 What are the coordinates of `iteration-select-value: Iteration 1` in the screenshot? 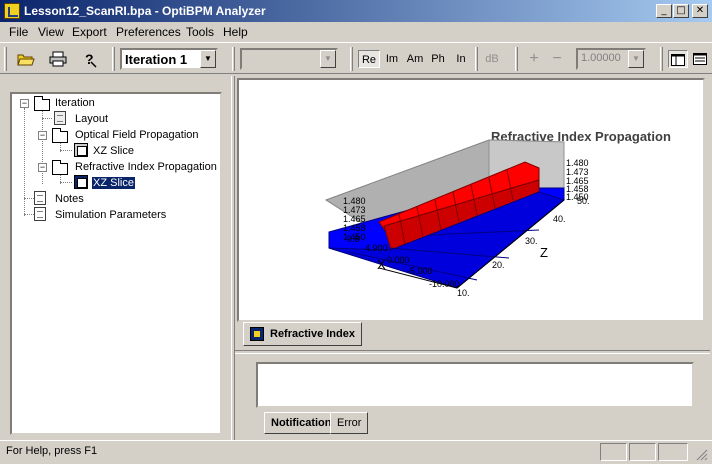 It's located at (156, 59).